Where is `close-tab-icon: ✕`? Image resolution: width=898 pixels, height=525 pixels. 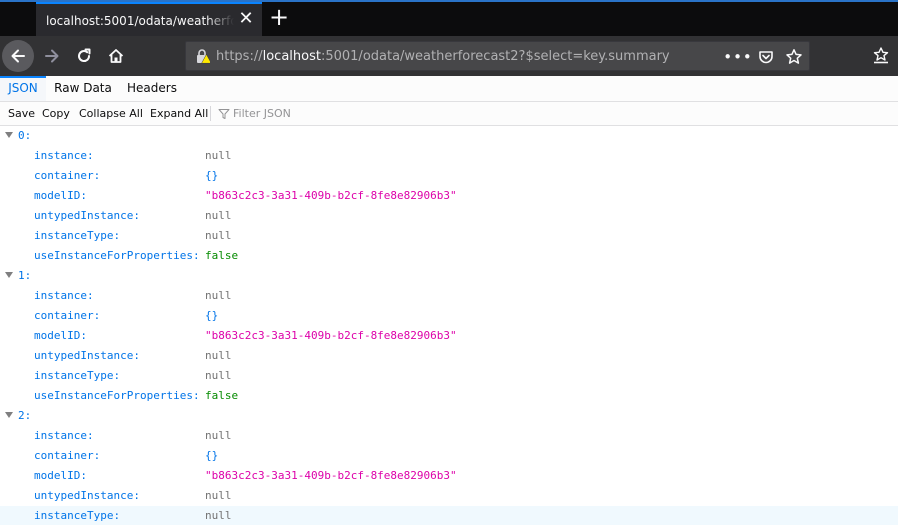 close-tab-icon: ✕ is located at coordinates (246, 19).